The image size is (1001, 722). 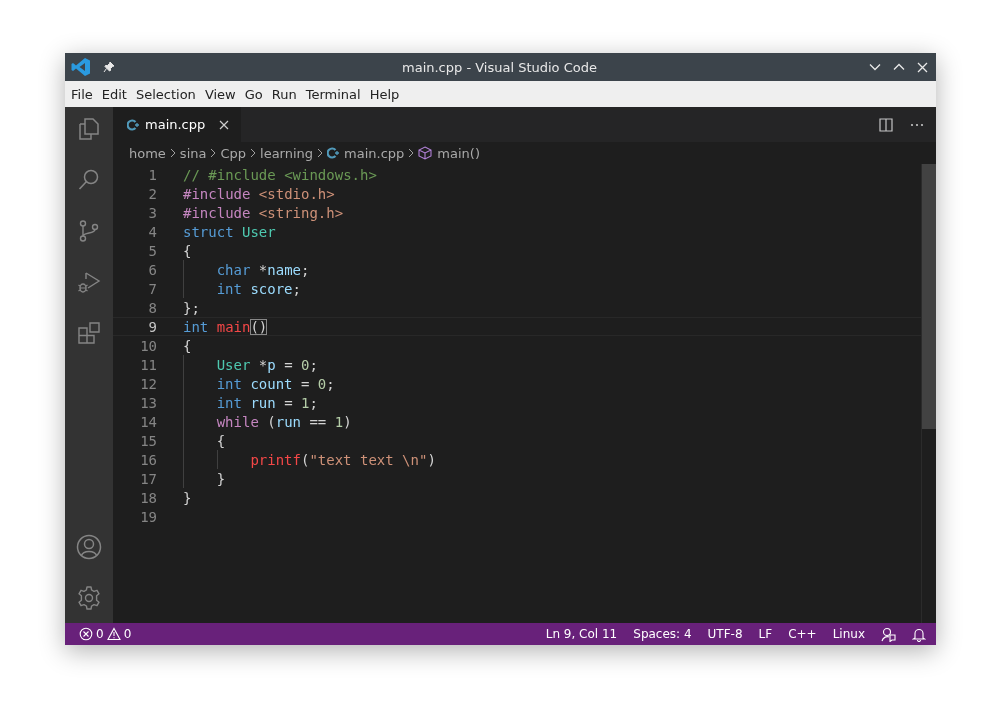 What do you see at coordinates (333, 94) in the screenshot?
I see `menu-item: Terminal` at bounding box center [333, 94].